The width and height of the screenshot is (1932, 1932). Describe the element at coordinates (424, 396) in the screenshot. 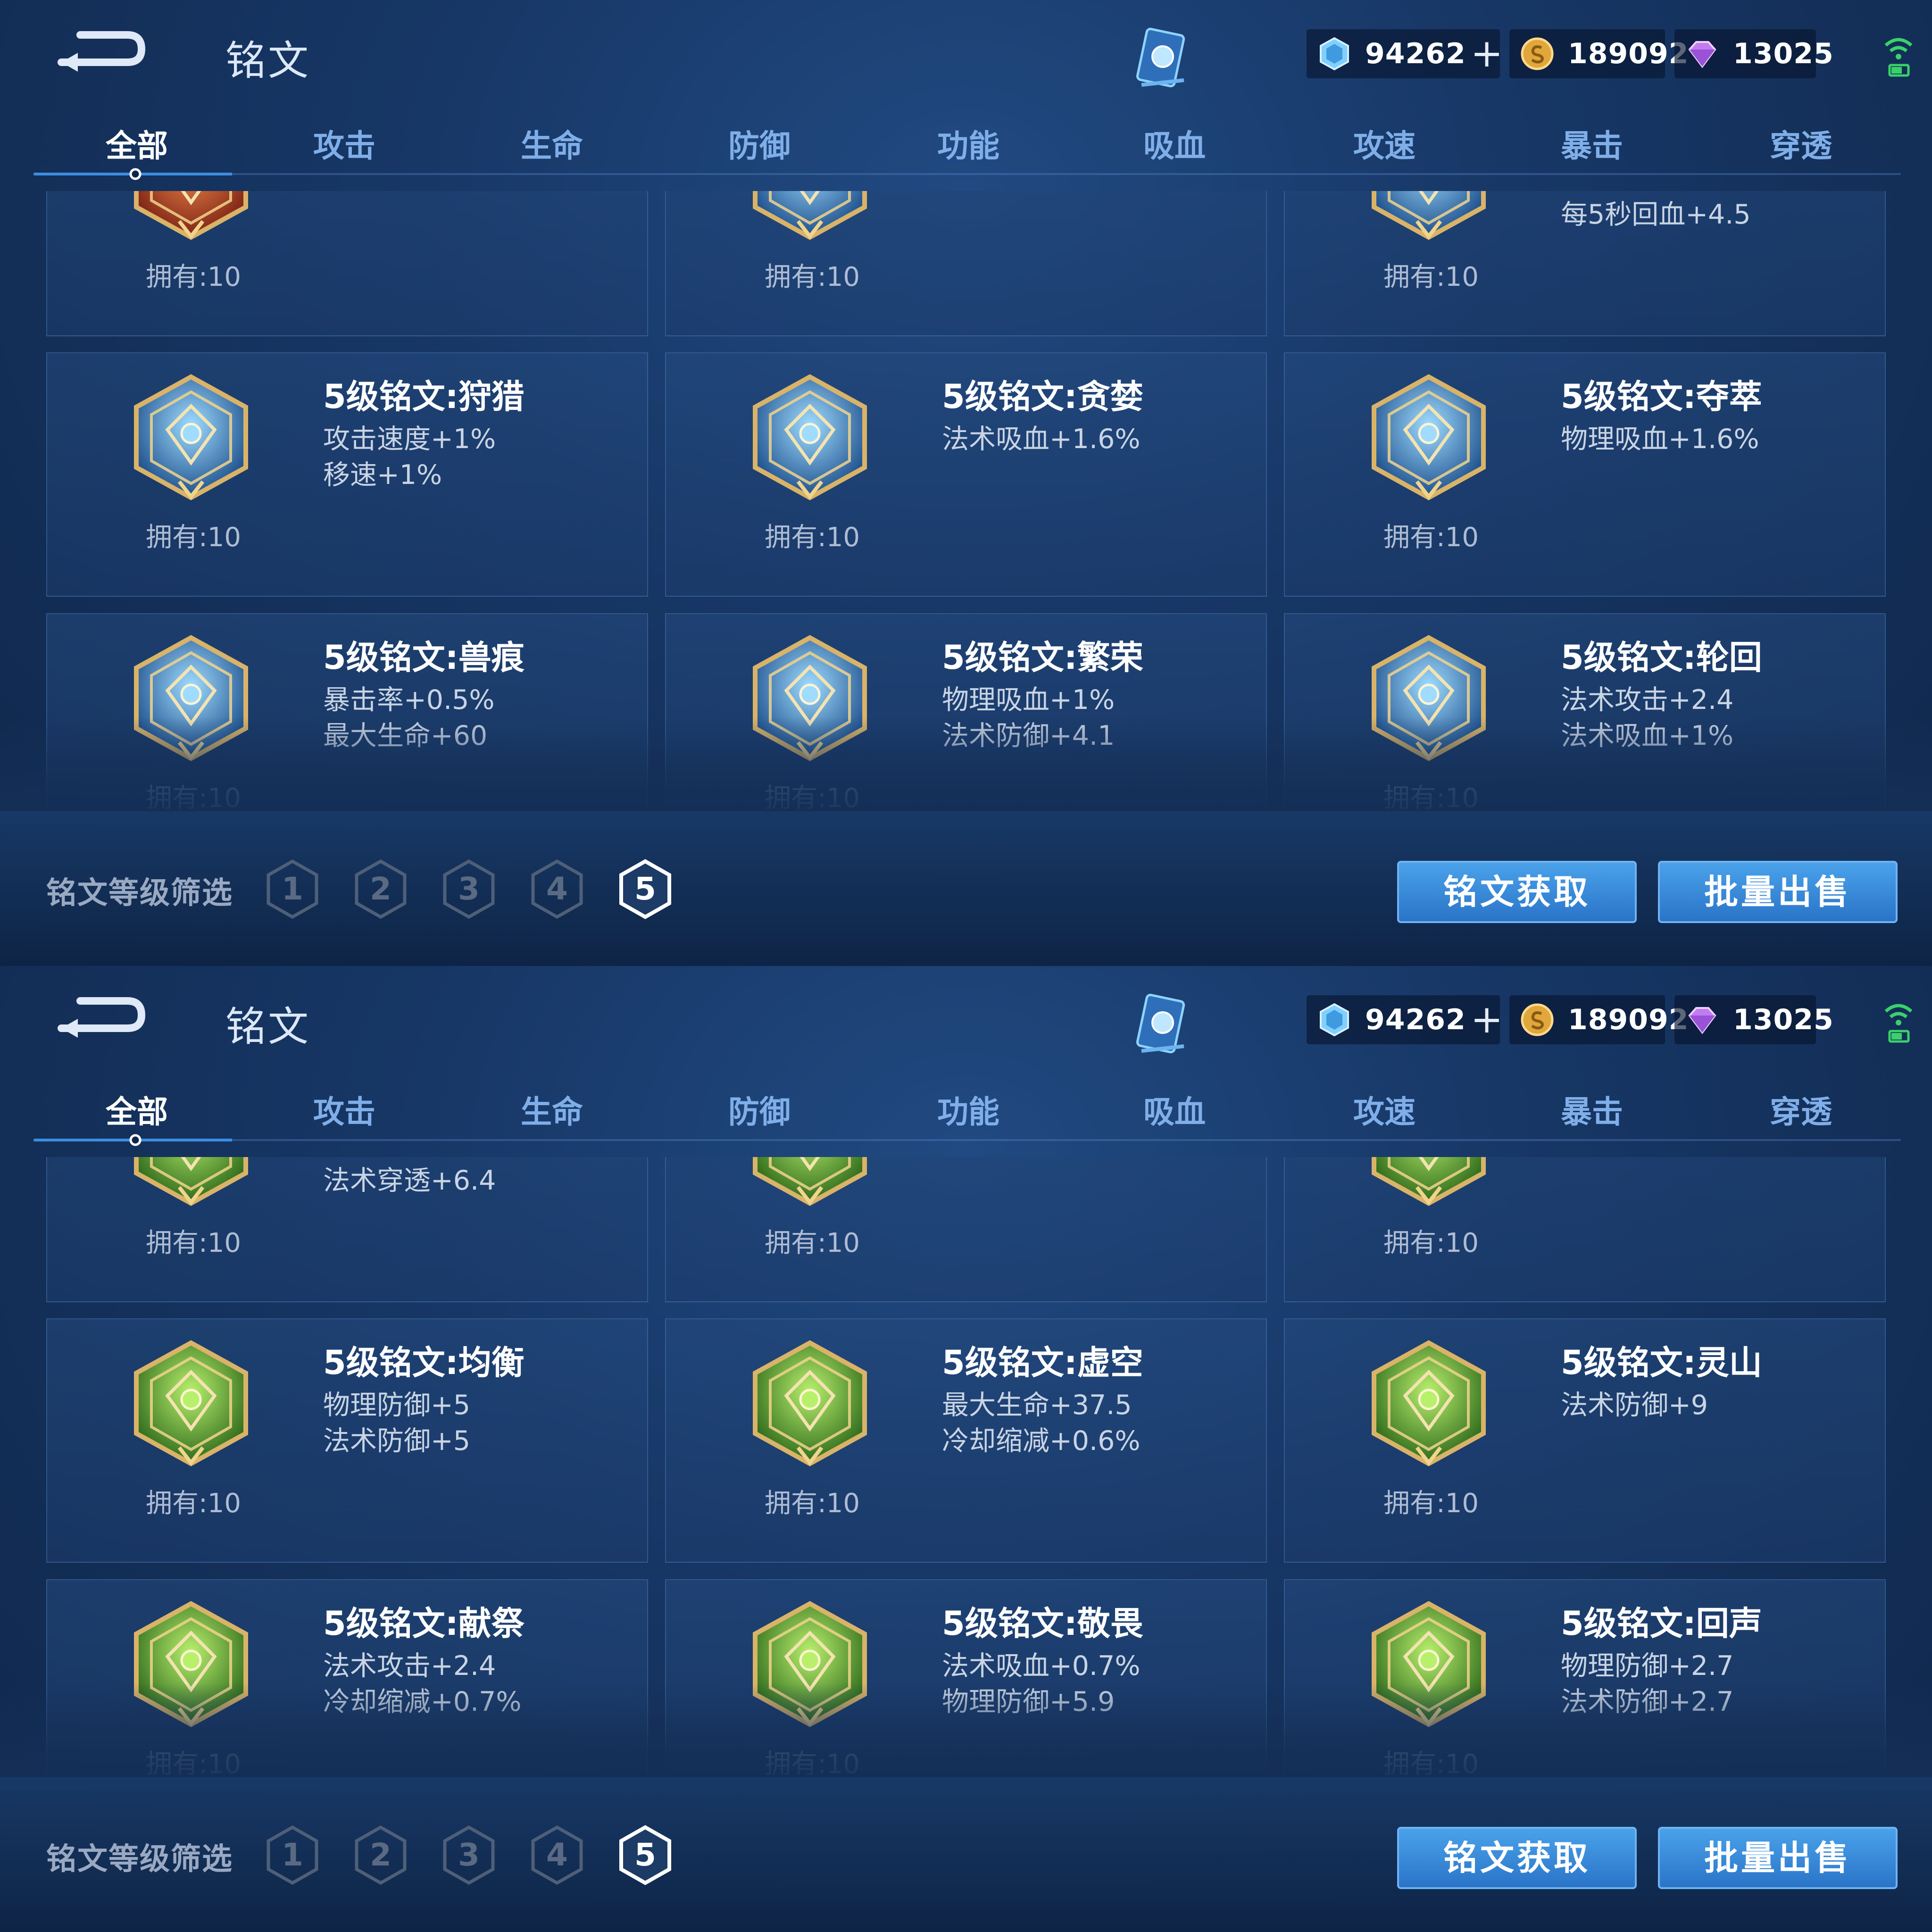

I see `inscription-name: 5级铭文:狩猎` at that location.